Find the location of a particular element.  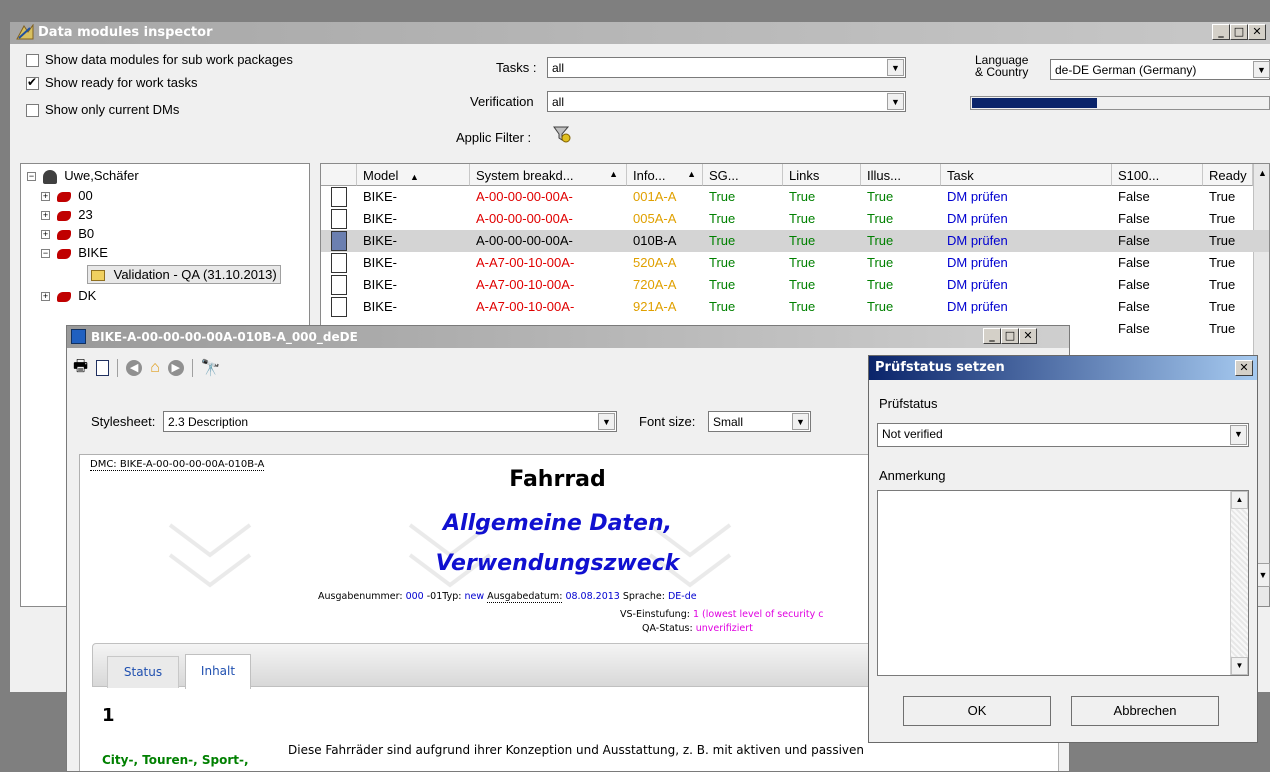

checkbox-label: Show ready for work tasks is located at coordinates (121, 82).